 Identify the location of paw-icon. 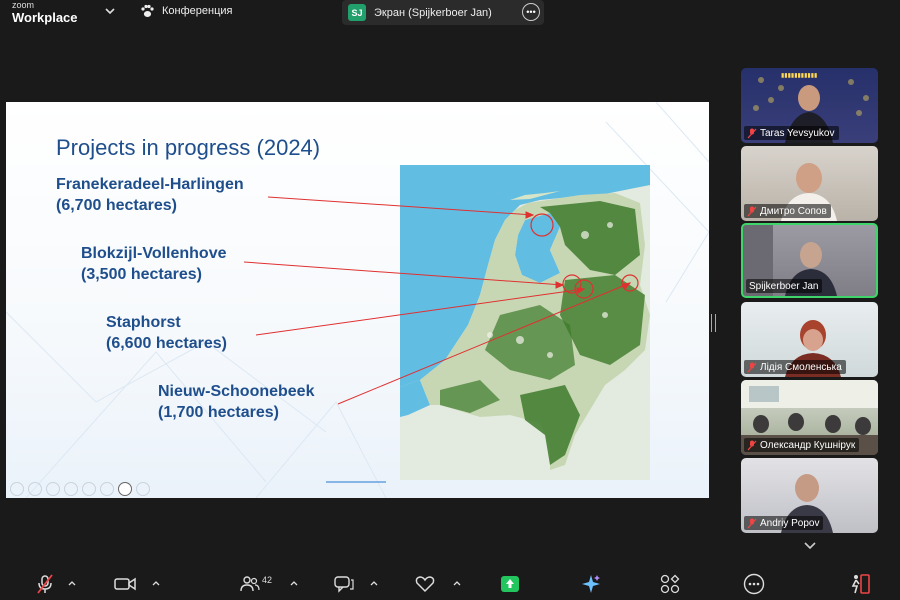
(147, 10).